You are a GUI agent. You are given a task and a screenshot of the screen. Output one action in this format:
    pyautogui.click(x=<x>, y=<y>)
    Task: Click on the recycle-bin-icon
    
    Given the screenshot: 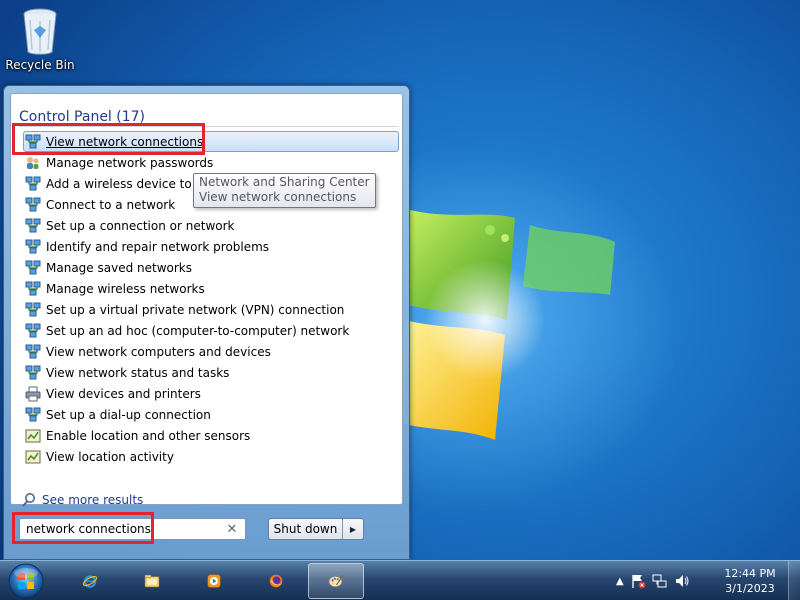 What is the action you would take?
    pyautogui.click(x=40, y=31)
    